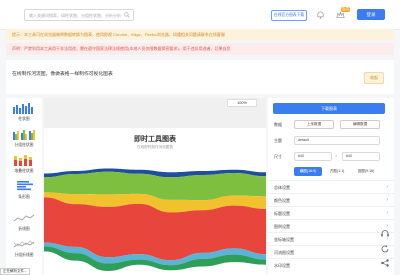 The height and width of the screenshot is (275, 400). What do you see at coordinates (278, 140) in the screenshot?
I see `theme-row-label: 主题` at bounding box center [278, 140].